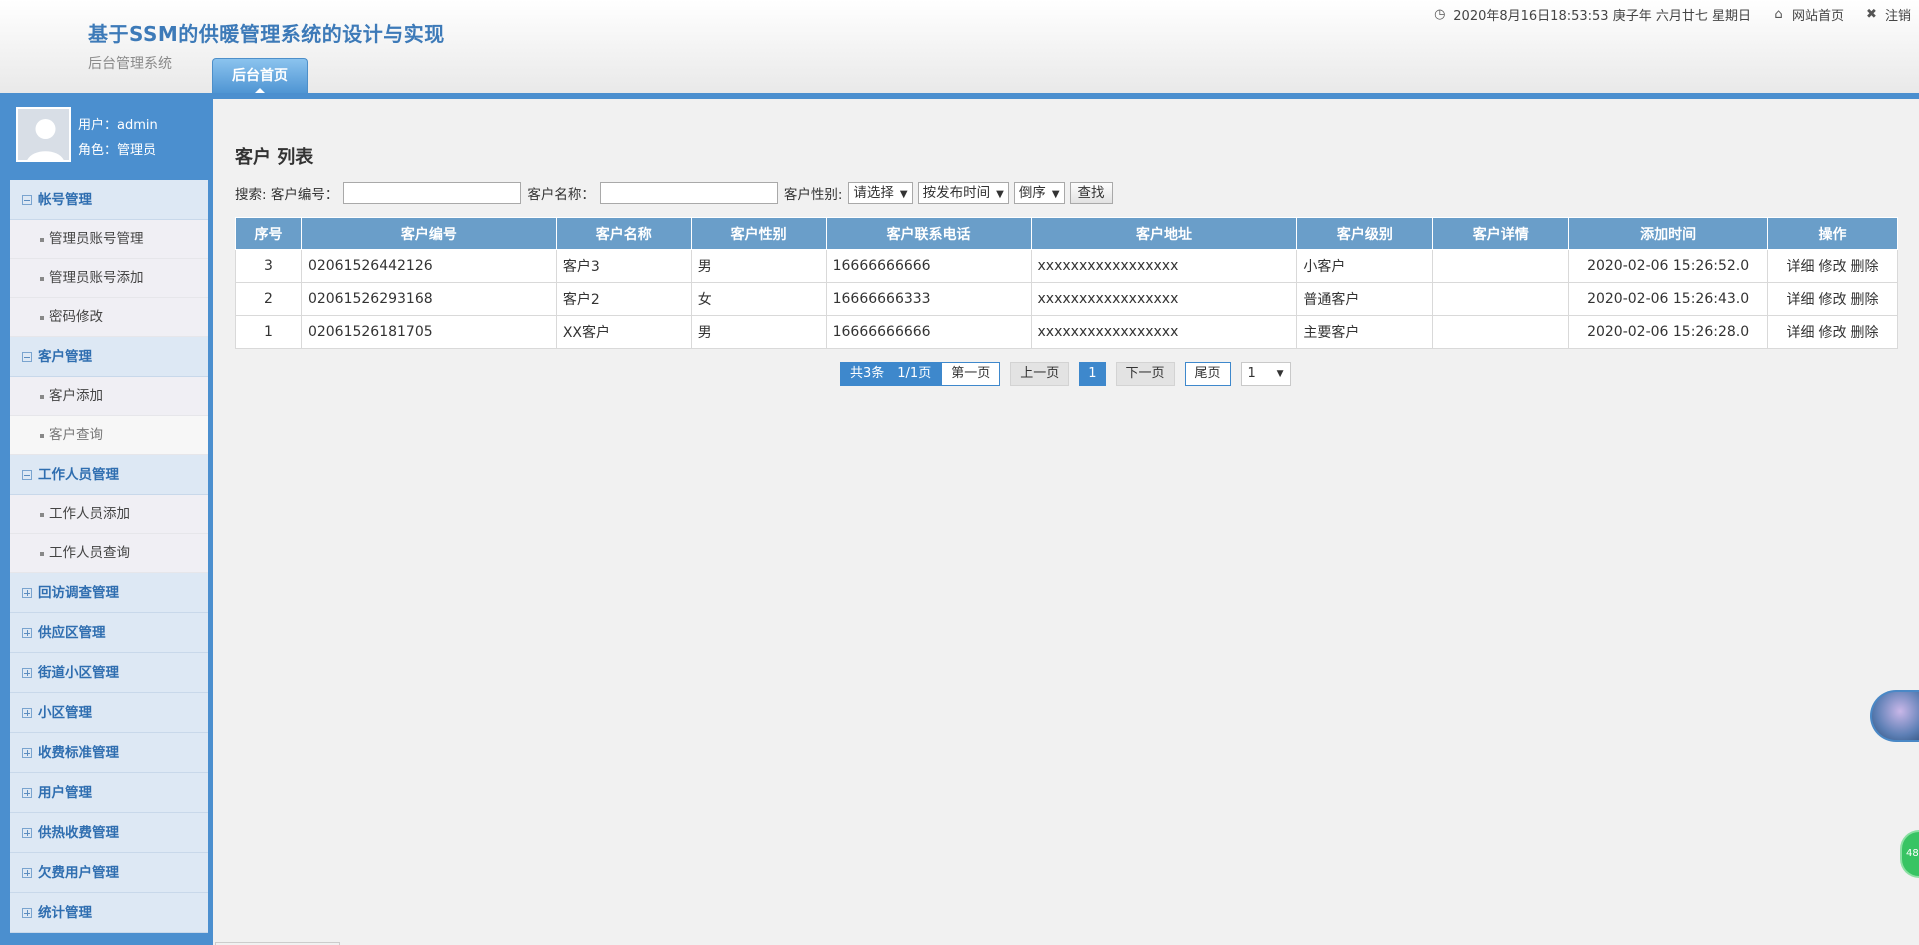  I want to click on collapse-icon, so click(27, 474).